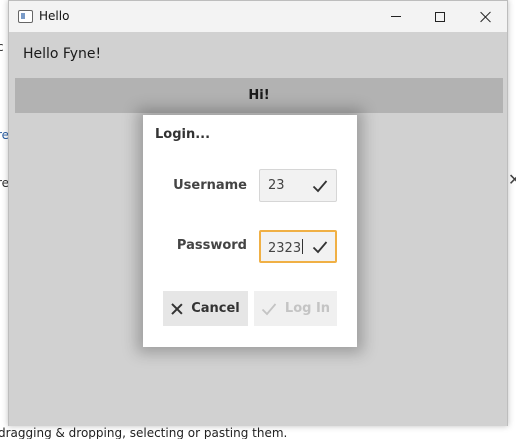 This screenshot has height=439, width=516. I want to click on username-field: 23, so click(298, 185).